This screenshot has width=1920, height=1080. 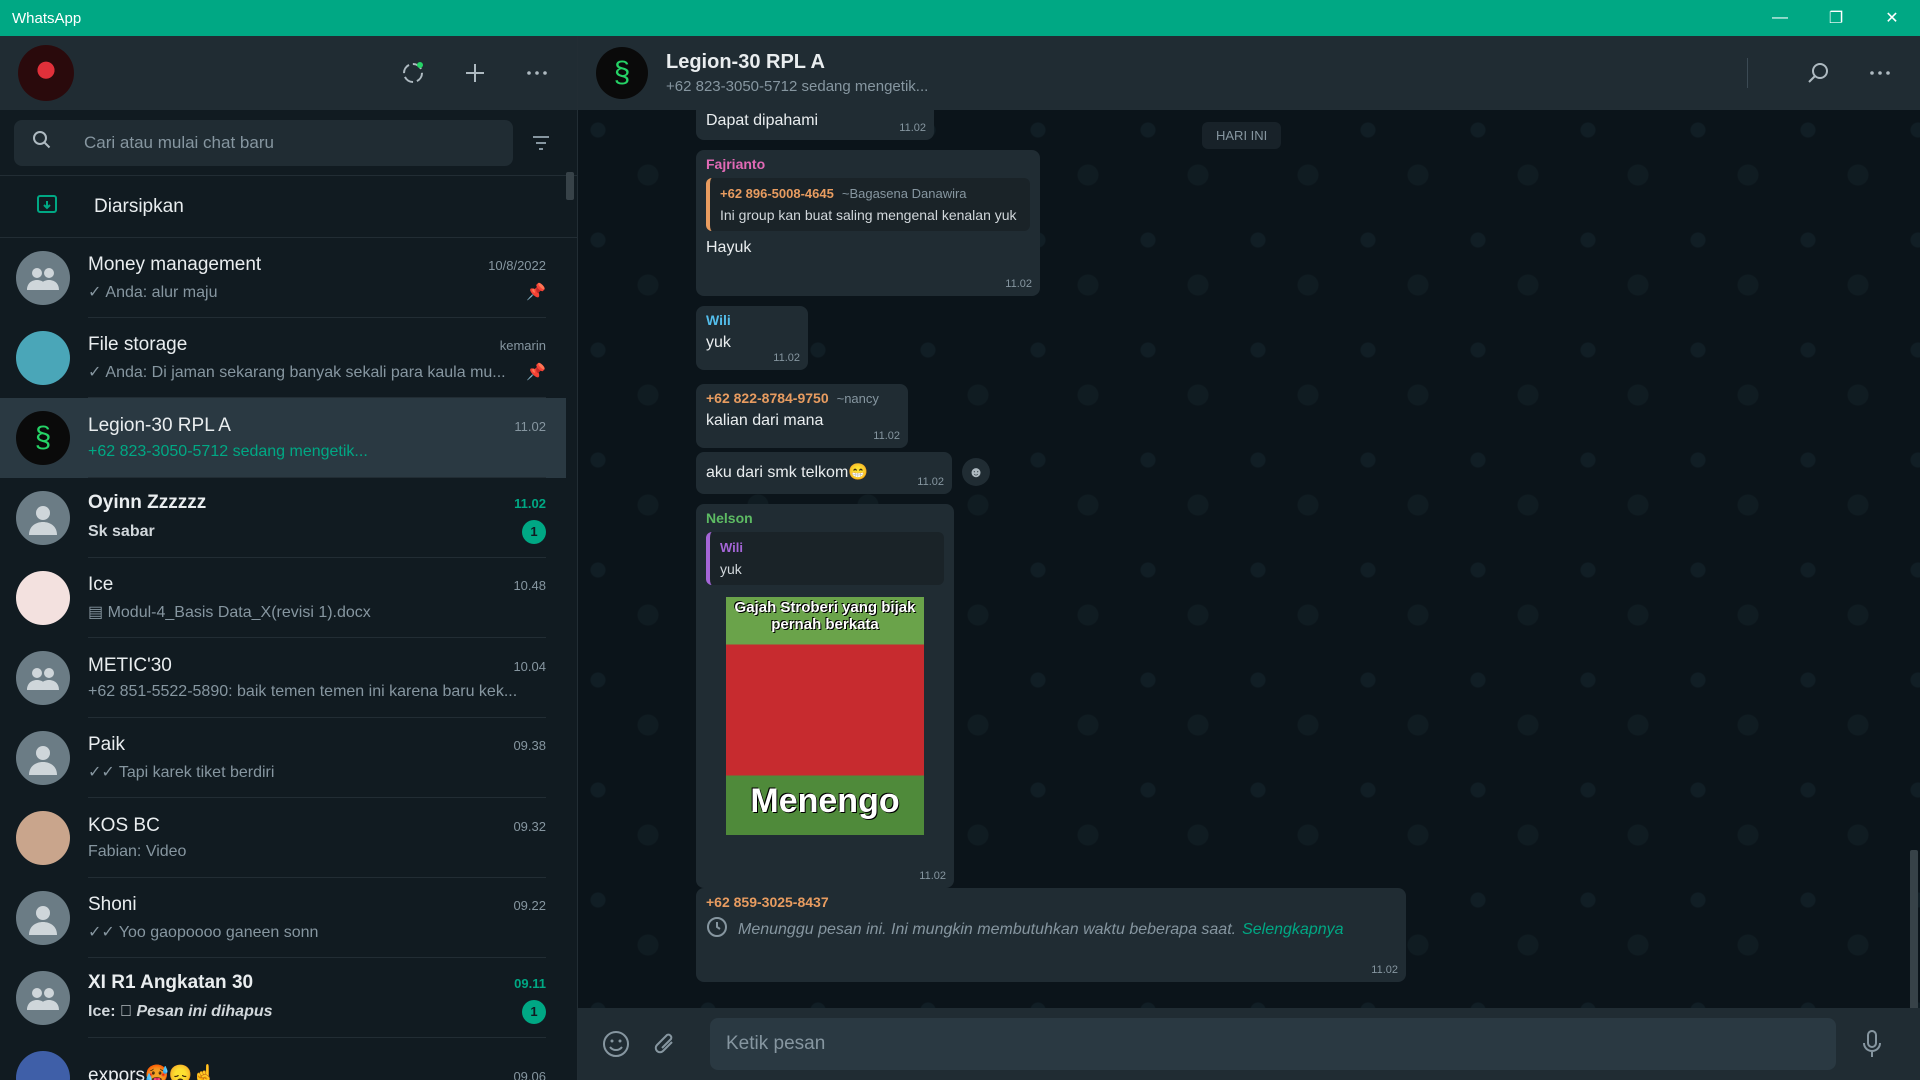 What do you see at coordinates (792, 398) in the screenshot?
I see `message-sender: +62 822-8784-9750 ~nancy` at bounding box center [792, 398].